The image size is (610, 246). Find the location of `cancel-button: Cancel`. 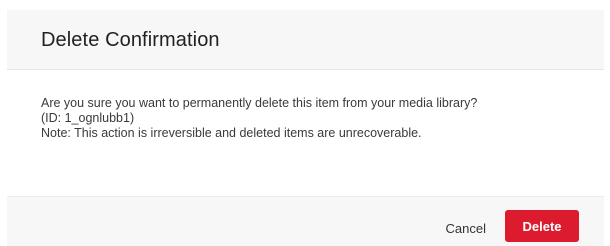

cancel-button: Cancel is located at coordinates (466, 228).